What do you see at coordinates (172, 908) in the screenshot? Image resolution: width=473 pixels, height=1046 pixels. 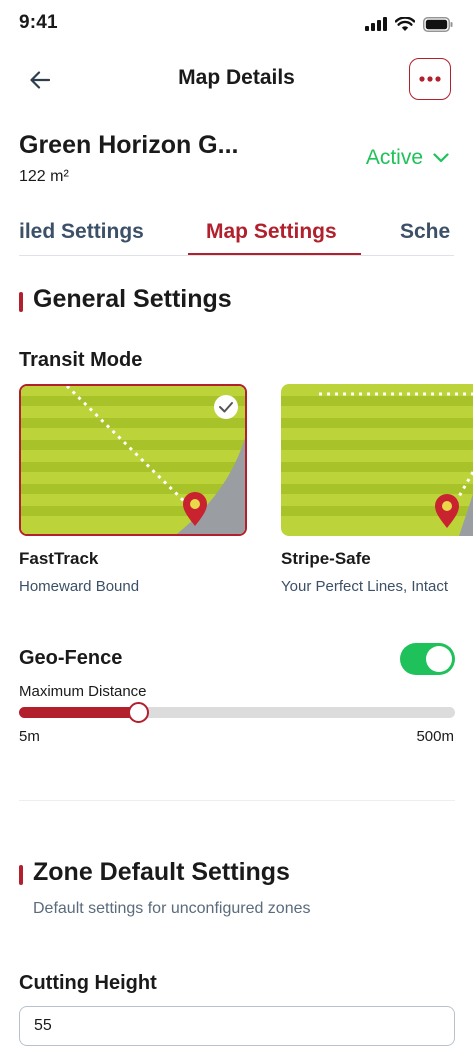 I see `zone-default-description: Default settings for unconfigured zones` at bounding box center [172, 908].